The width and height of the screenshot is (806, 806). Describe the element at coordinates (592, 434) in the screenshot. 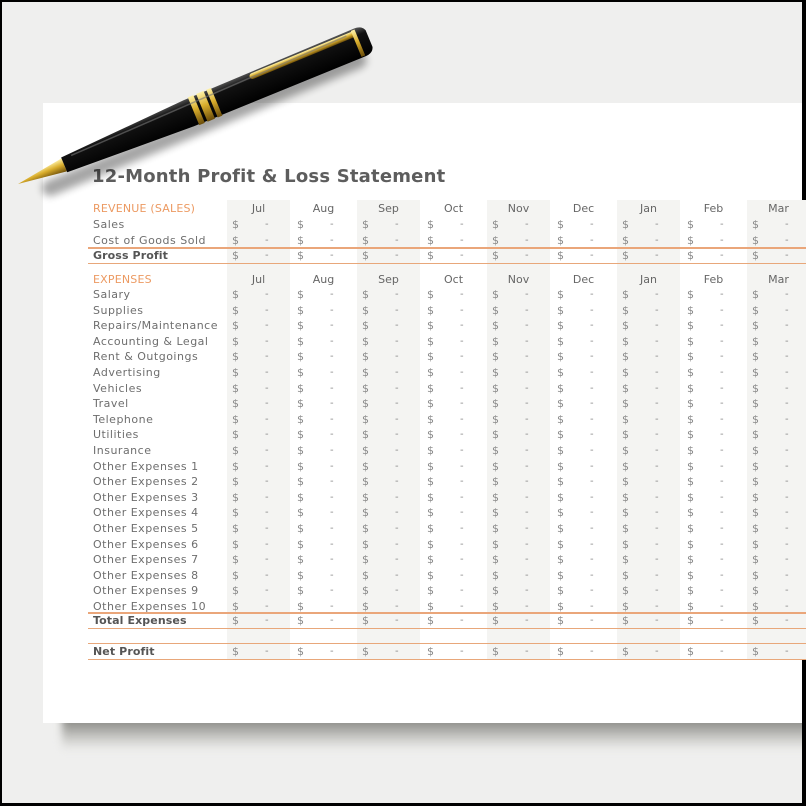

I see `expense-row-10-value-dec: -` at that location.